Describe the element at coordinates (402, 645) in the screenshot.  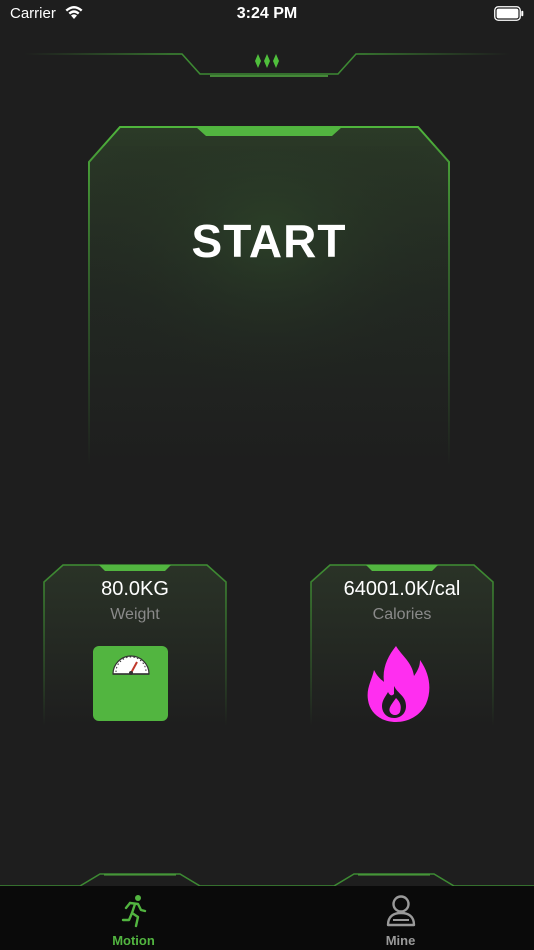
I see `calories-card: 64001.0K/cal Calories` at that location.